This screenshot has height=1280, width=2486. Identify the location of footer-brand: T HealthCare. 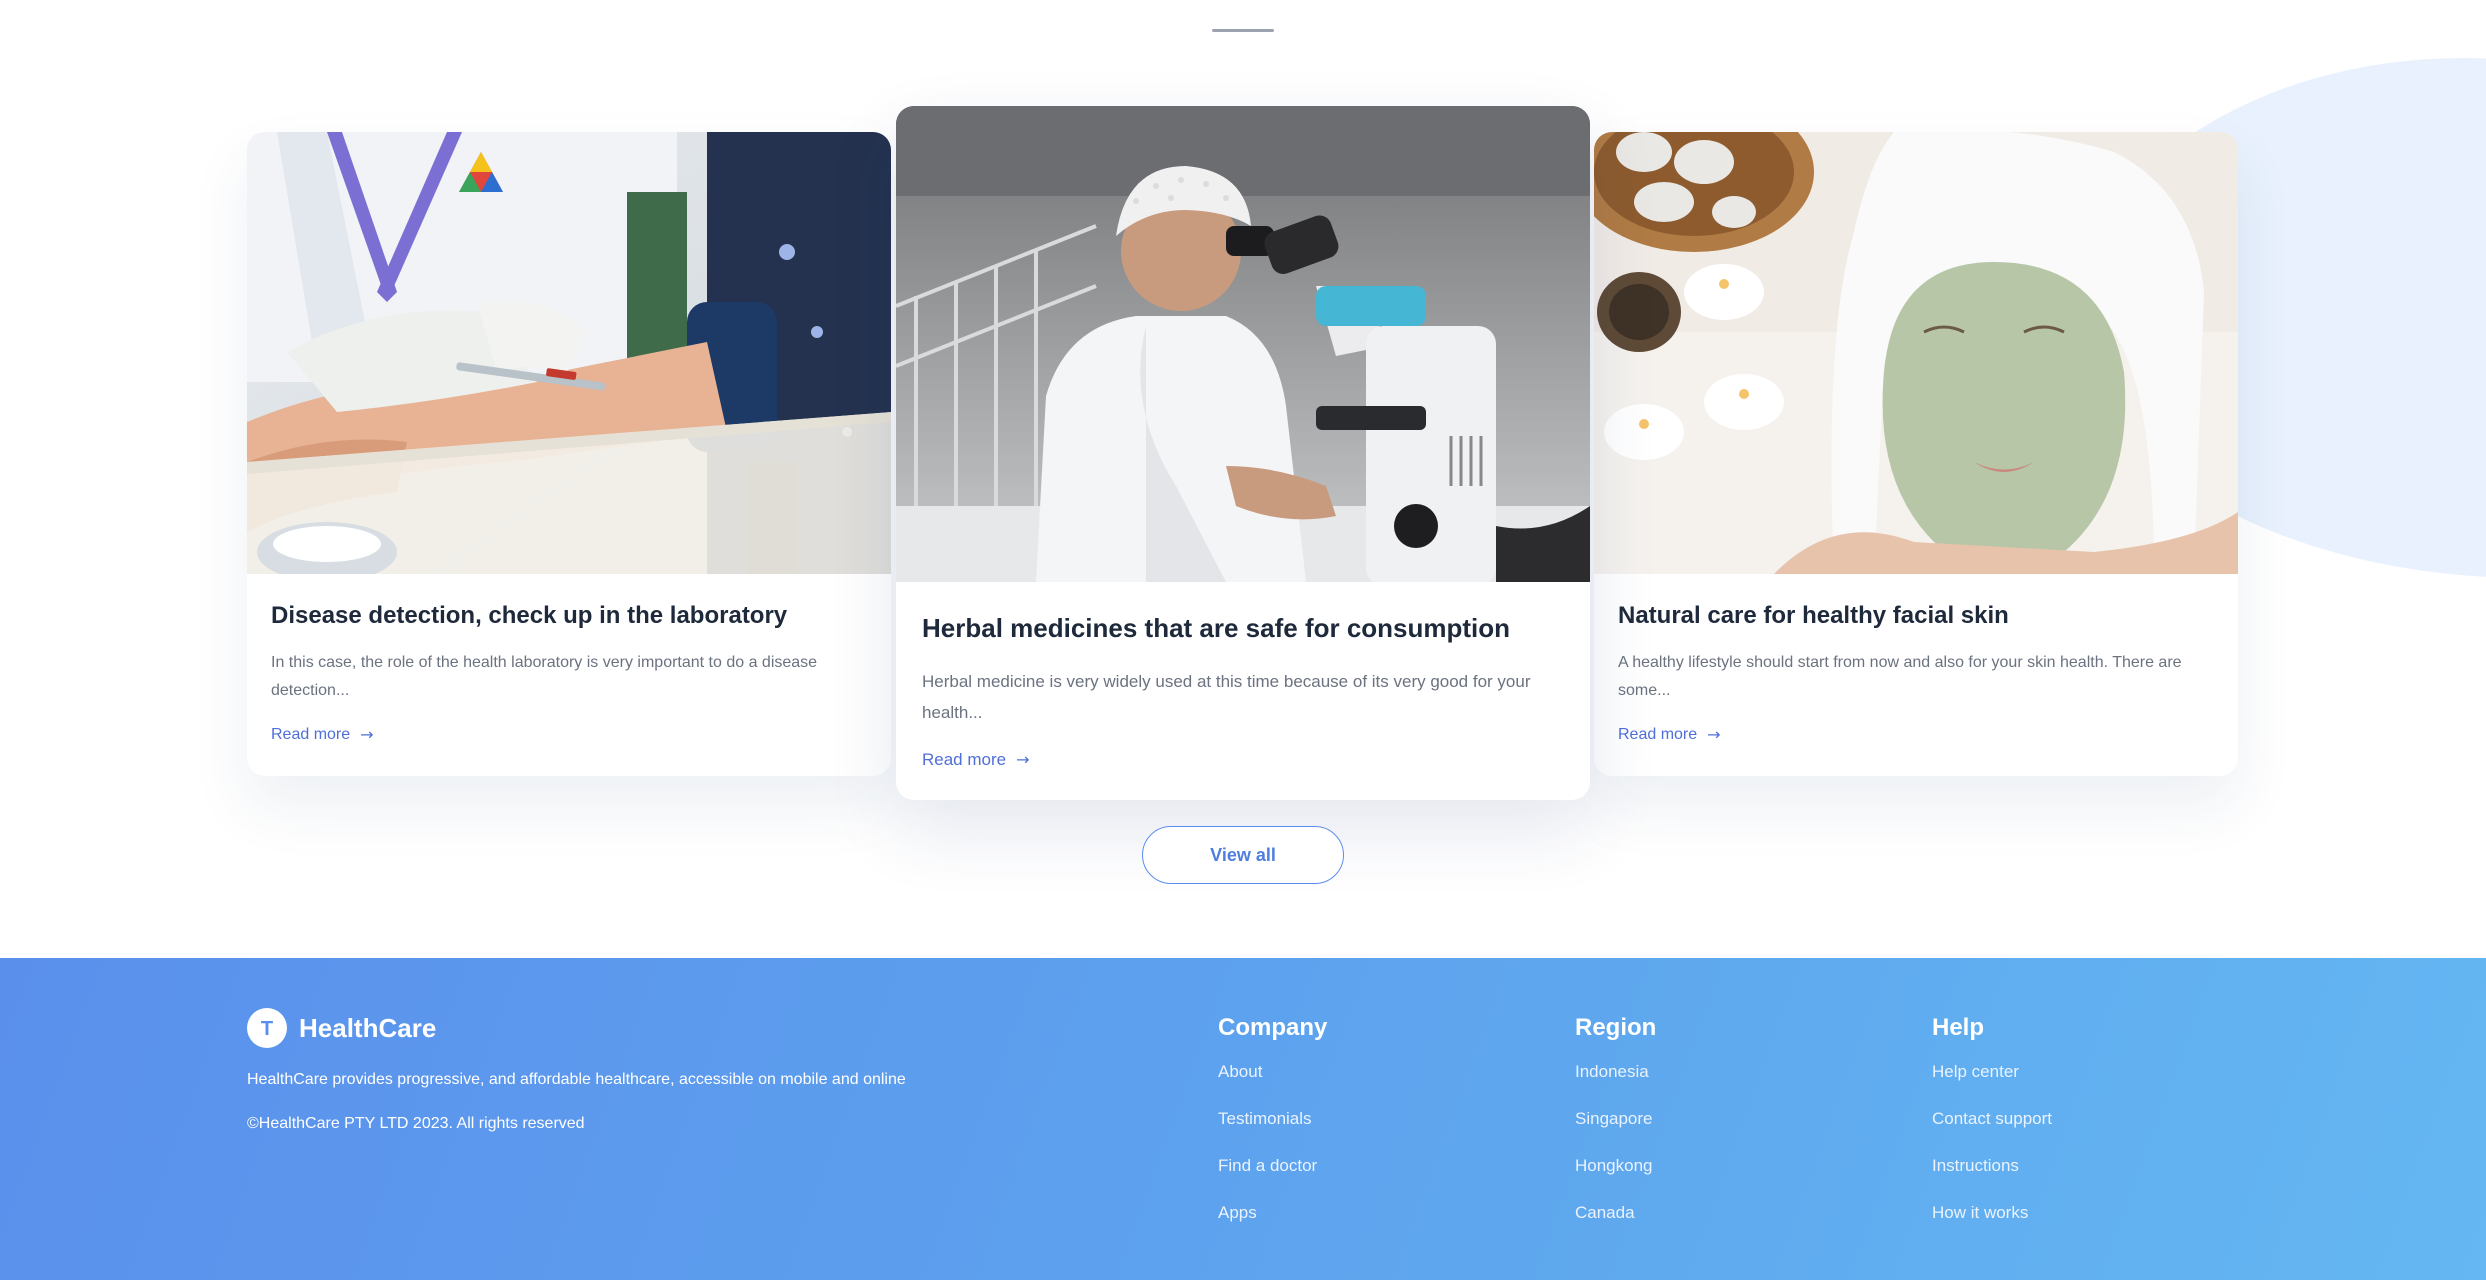
(341, 1028).